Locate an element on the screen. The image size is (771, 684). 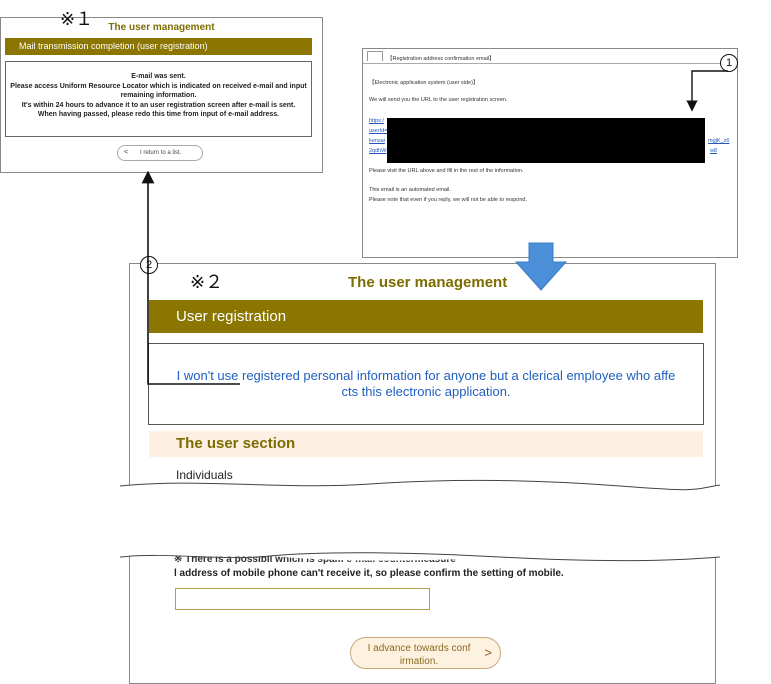
registration-header-bar: User registration is located at coordinates (426, 316).